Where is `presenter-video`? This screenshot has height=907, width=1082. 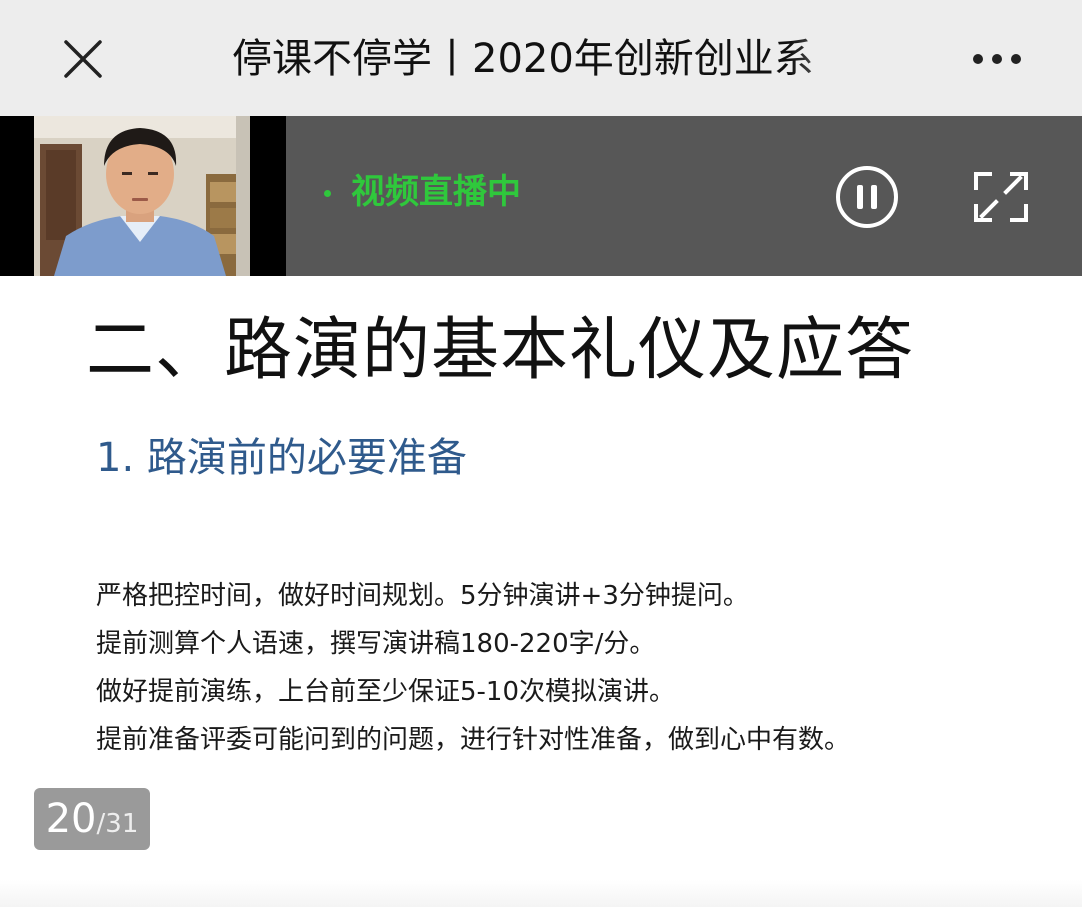 presenter-video is located at coordinates (143, 196).